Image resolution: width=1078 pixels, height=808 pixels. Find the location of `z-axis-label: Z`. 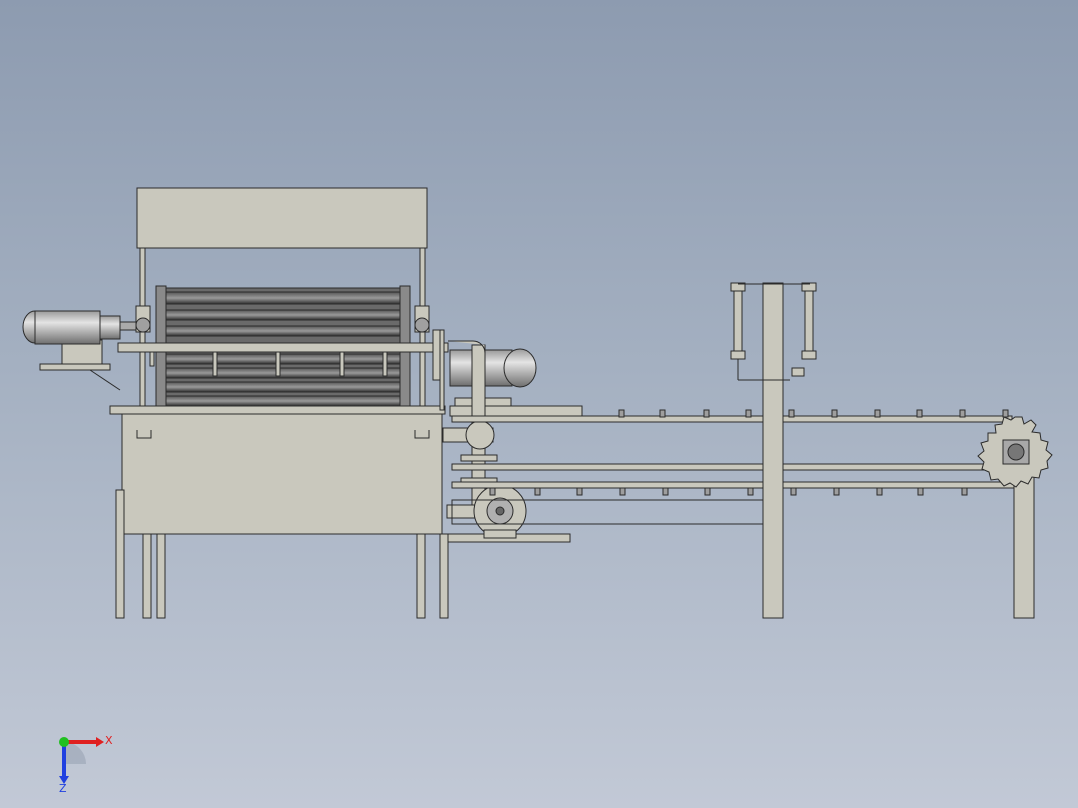

z-axis-label: Z is located at coordinates (63, 788).